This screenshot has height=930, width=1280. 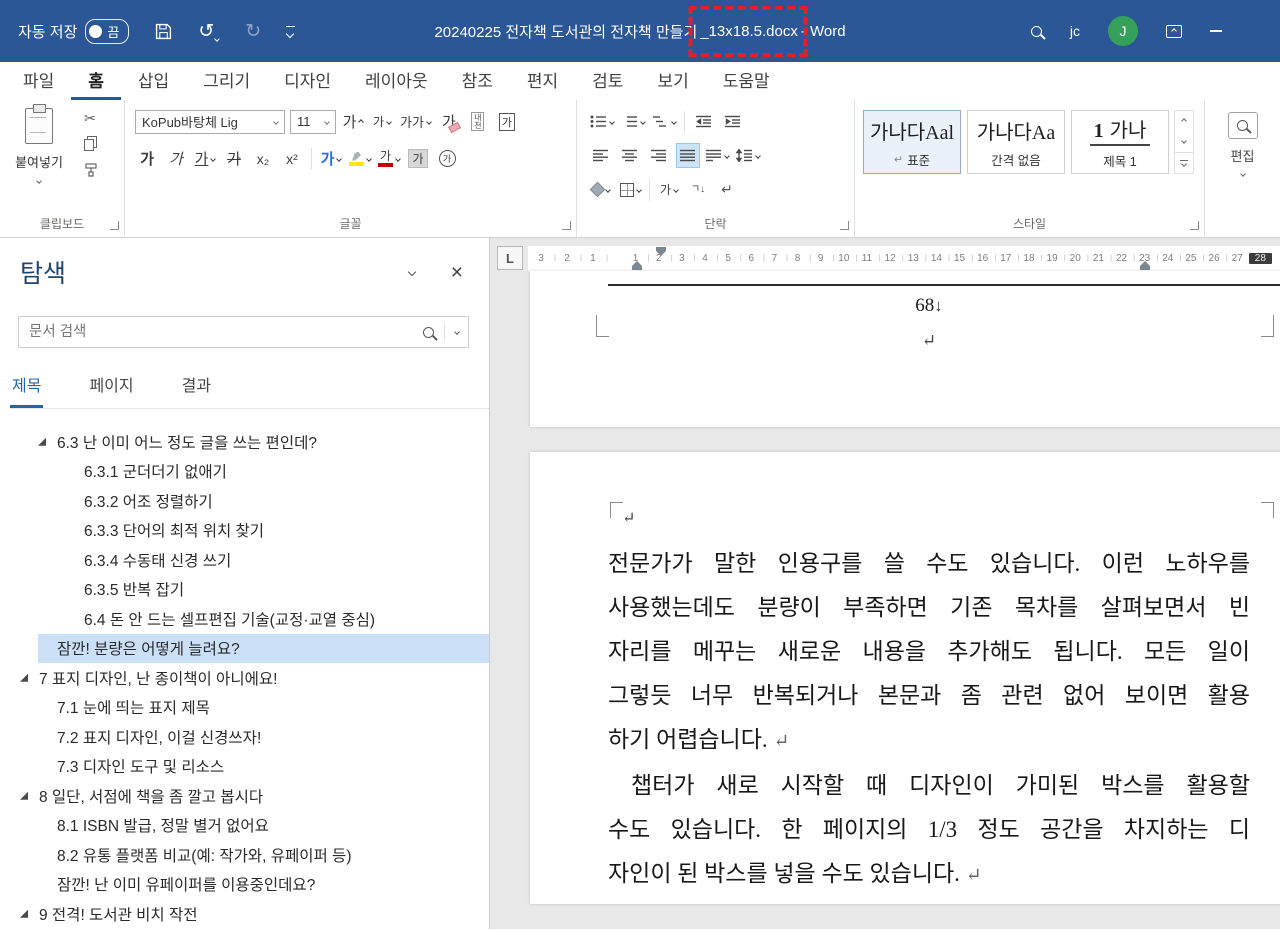 What do you see at coordinates (727, 189) in the screenshot?
I see `show-formatting-marks-button: ↵` at bounding box center [727, 189].